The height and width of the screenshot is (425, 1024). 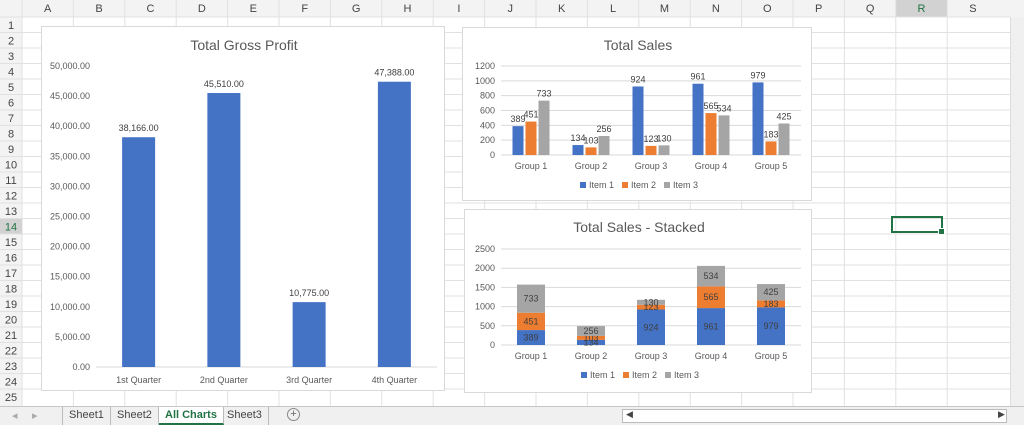 What do you see at coordinates (356, 9) in the screenshot?
I see `column-header: G` at bounding box center [356, 9].